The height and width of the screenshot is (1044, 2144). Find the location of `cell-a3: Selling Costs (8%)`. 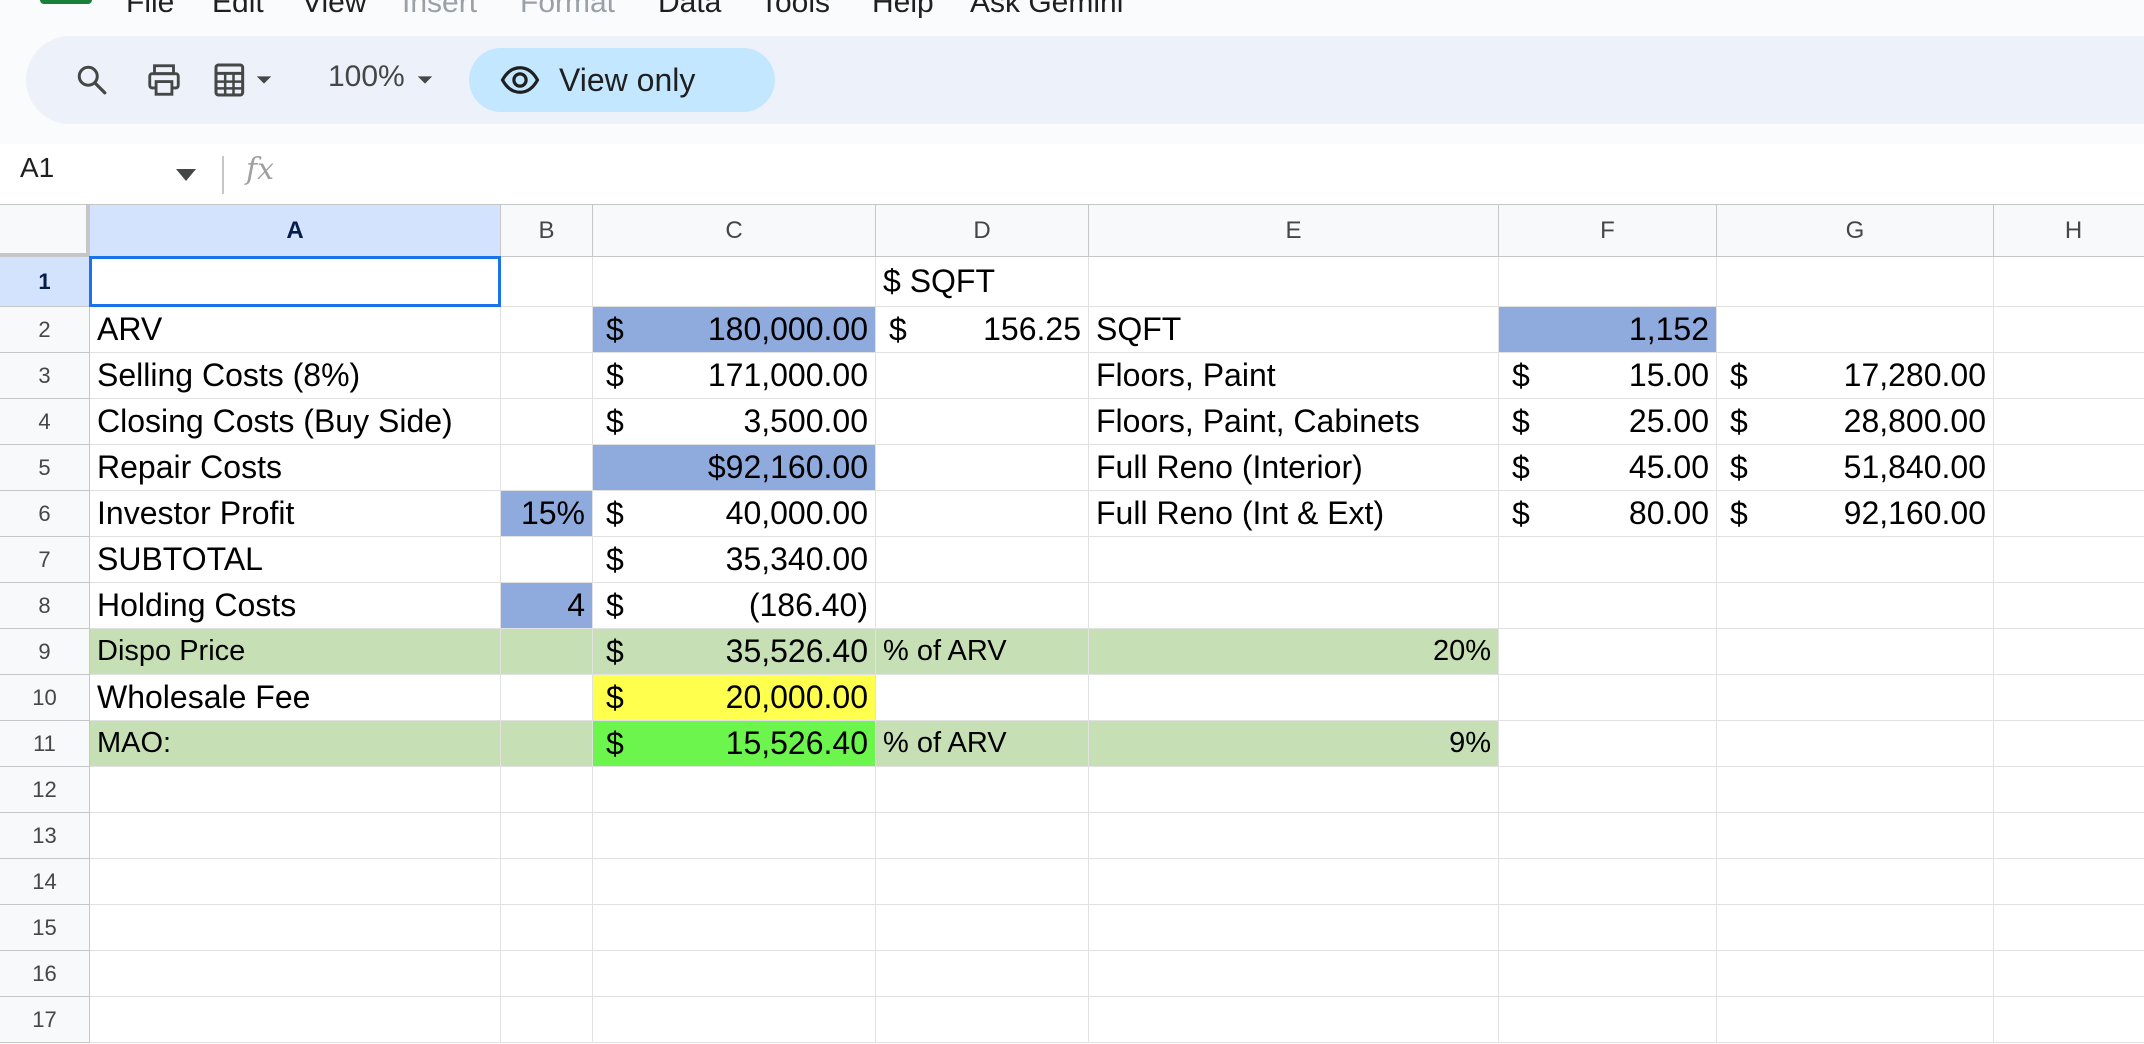

cell-a3: Selling Costs (8%) is located at coordinates (295, 376).